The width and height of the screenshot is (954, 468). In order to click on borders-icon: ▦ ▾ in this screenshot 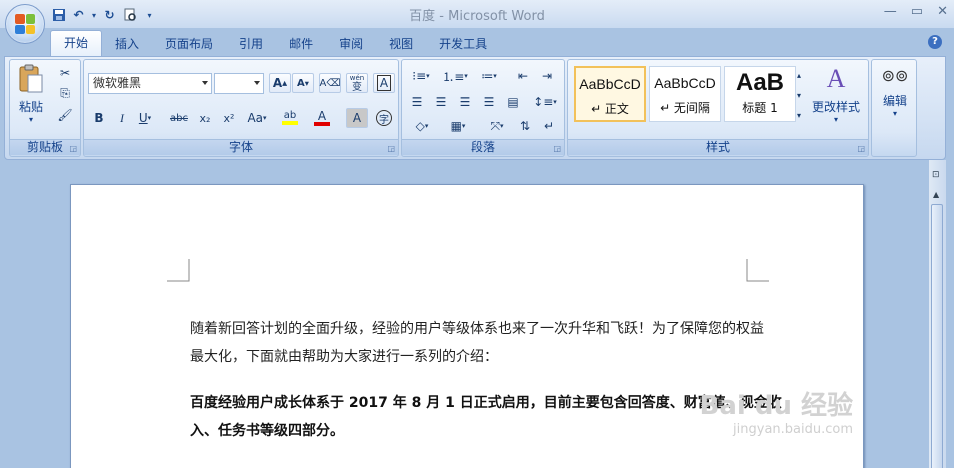, I will do `click(458, 126)`.